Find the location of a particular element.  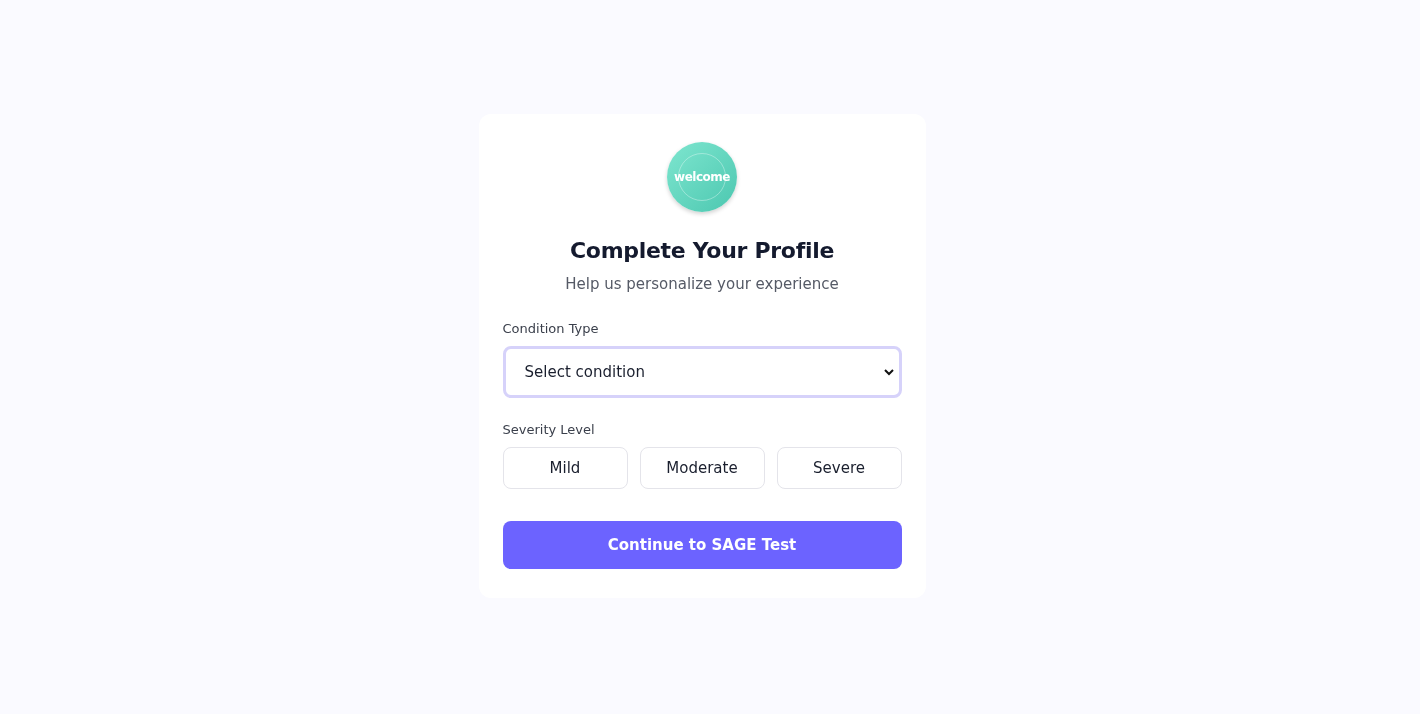

page-title: Complete Your Profile is located at coordinates (702, 250).